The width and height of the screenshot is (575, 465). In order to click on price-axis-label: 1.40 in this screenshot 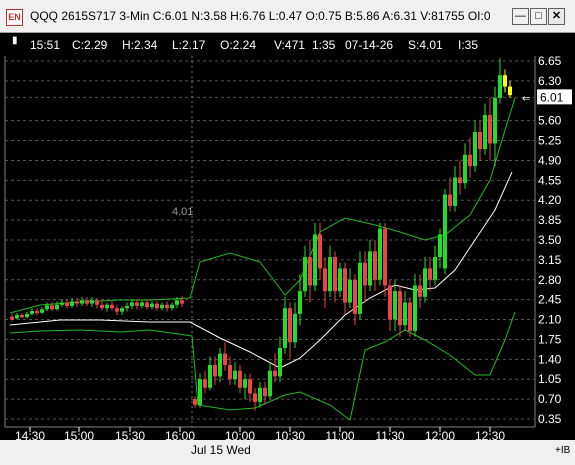, I will do `click(550, 359)`.